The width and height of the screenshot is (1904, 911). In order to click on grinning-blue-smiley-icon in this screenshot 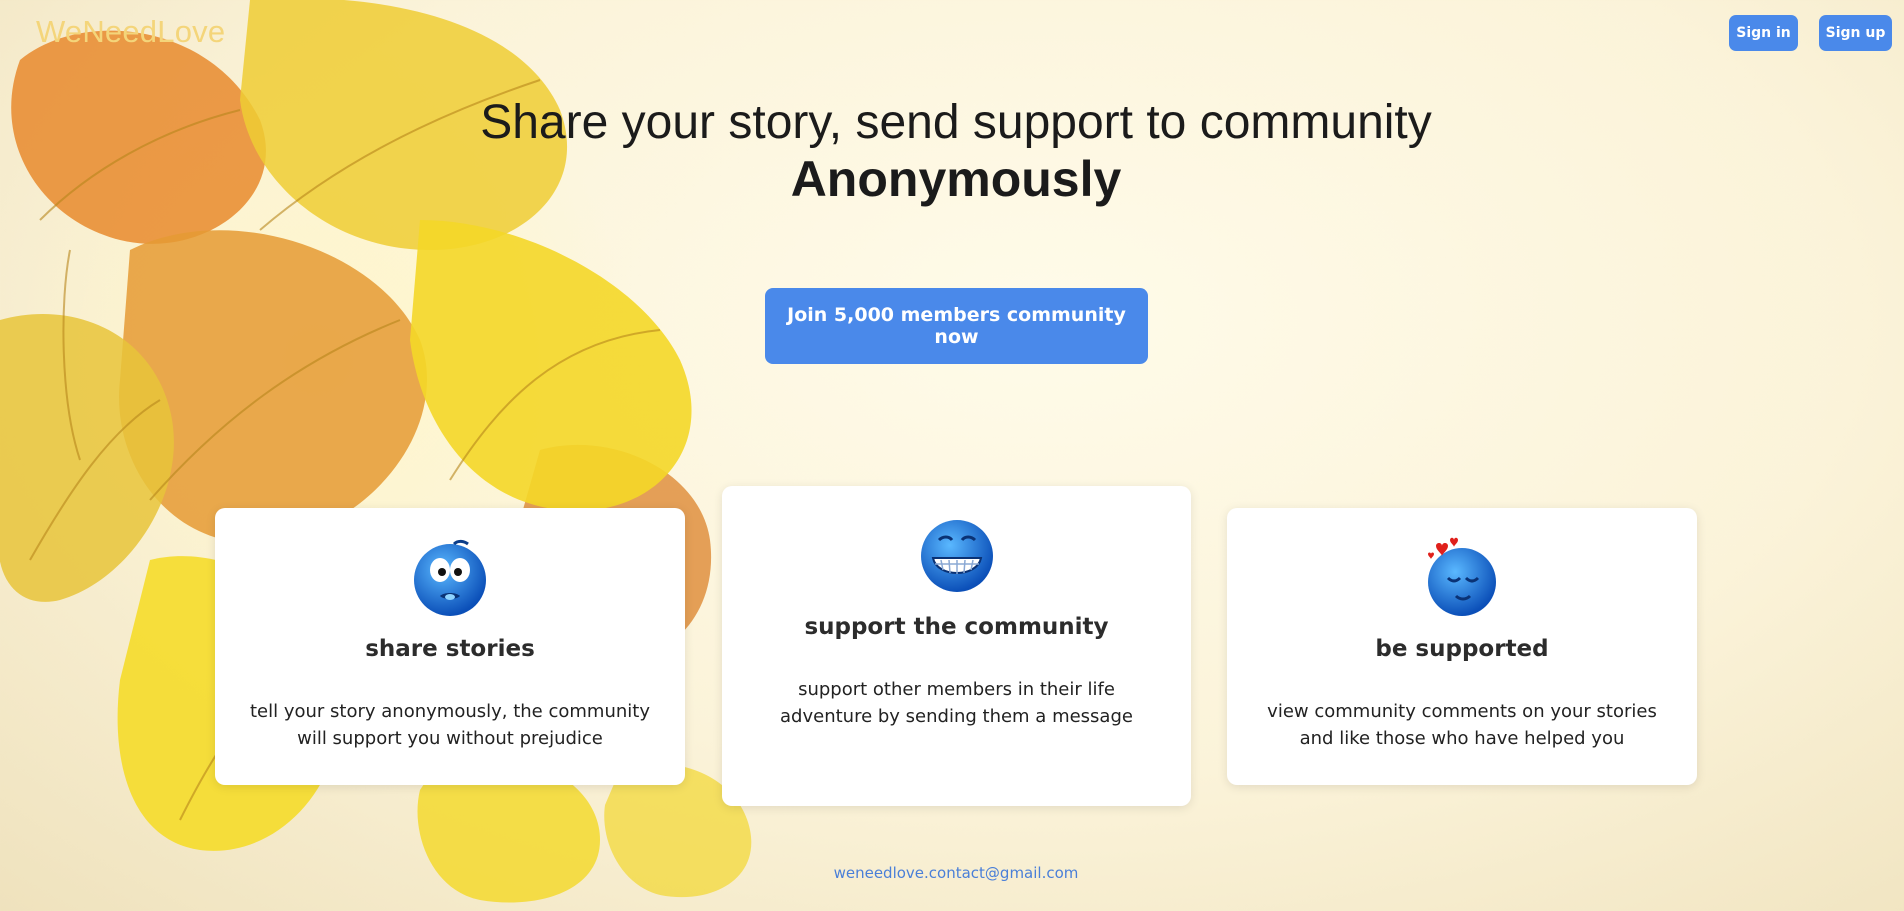, I will do `click(956, 556)`.